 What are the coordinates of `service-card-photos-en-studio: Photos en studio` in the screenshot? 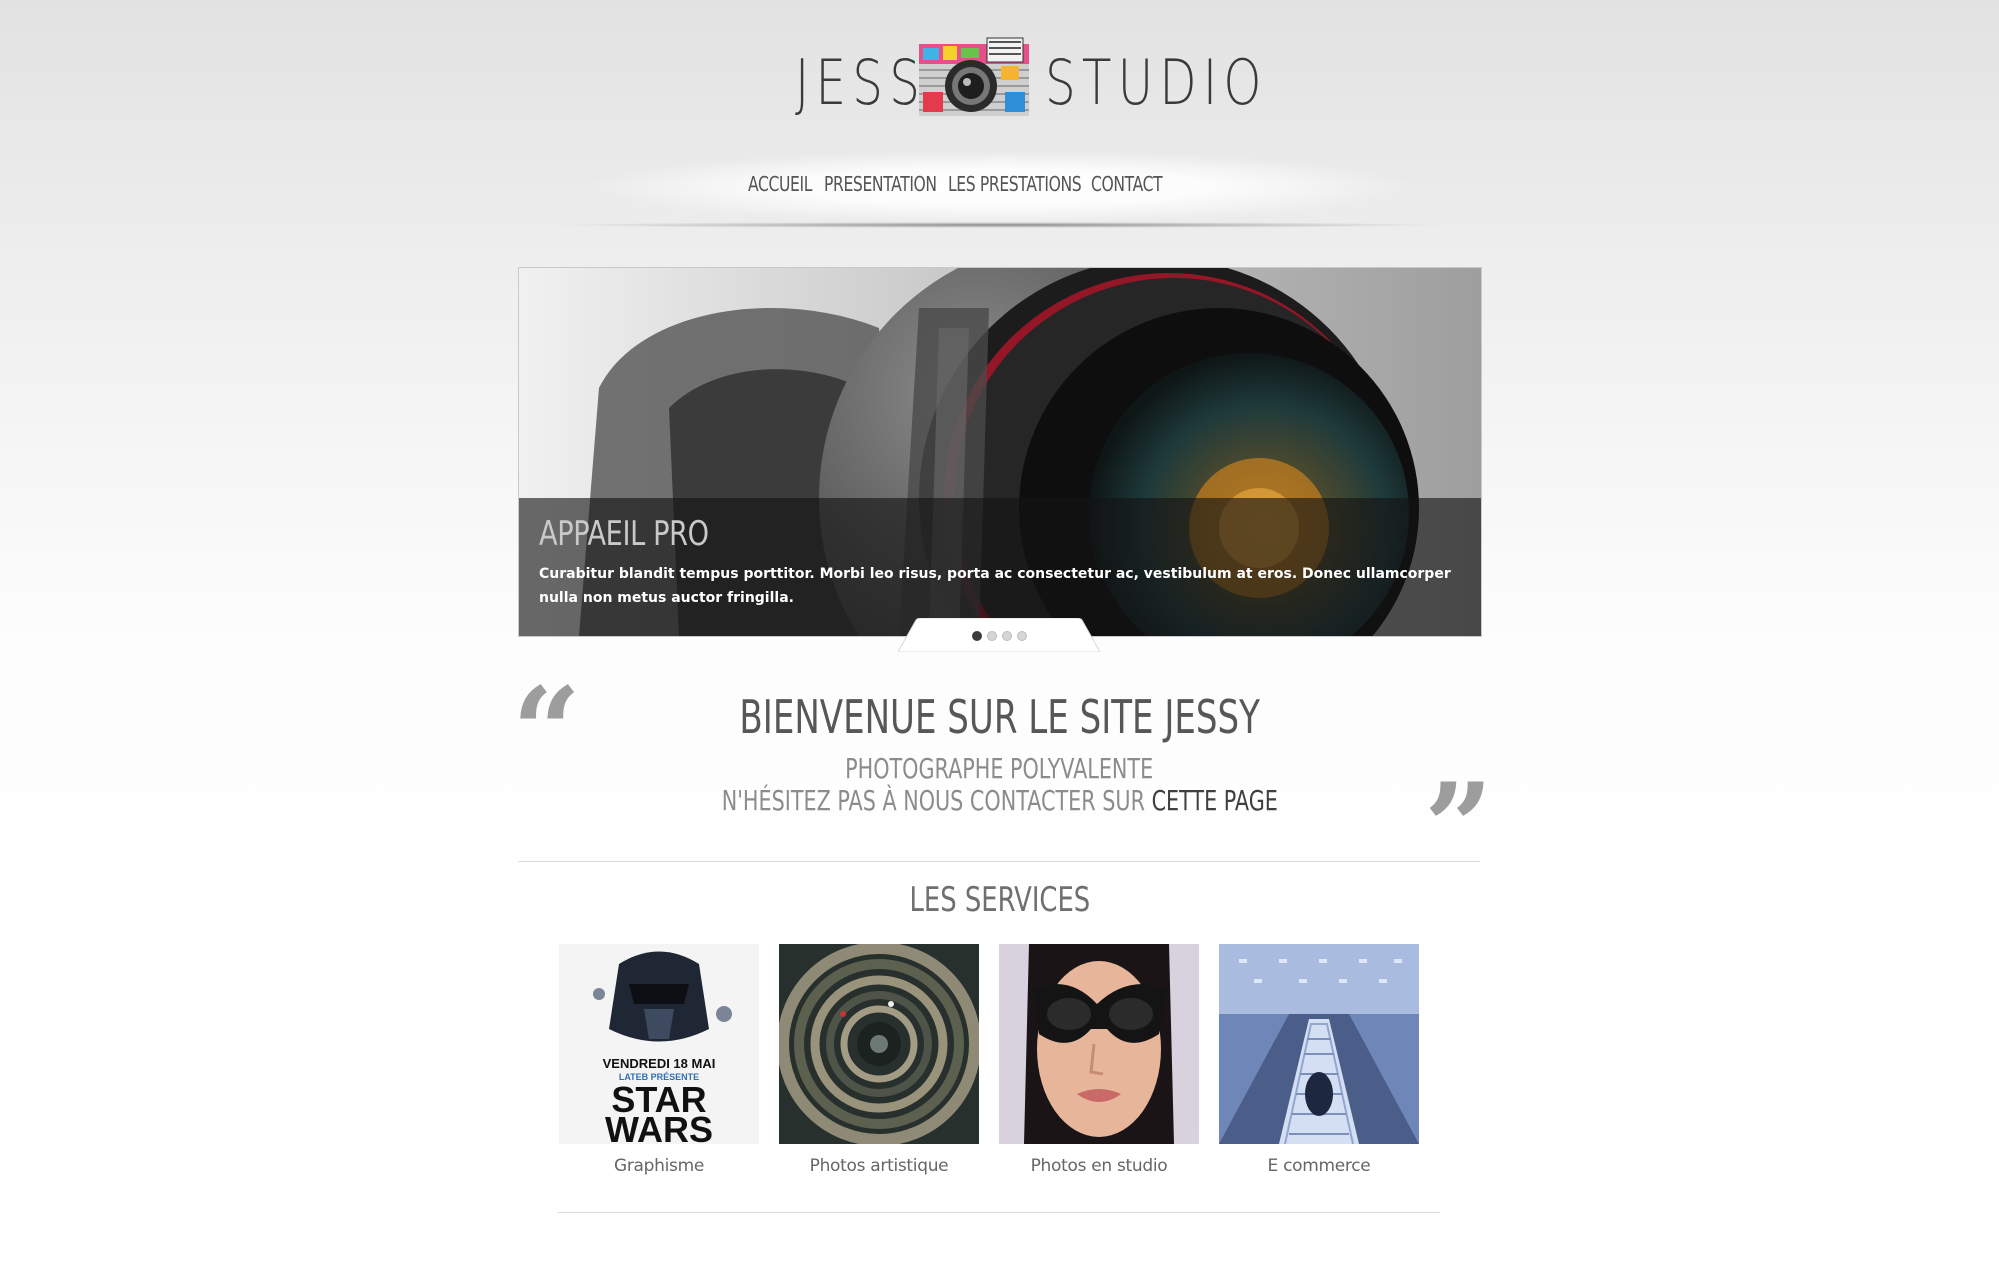 It's located at (1099, 1060).